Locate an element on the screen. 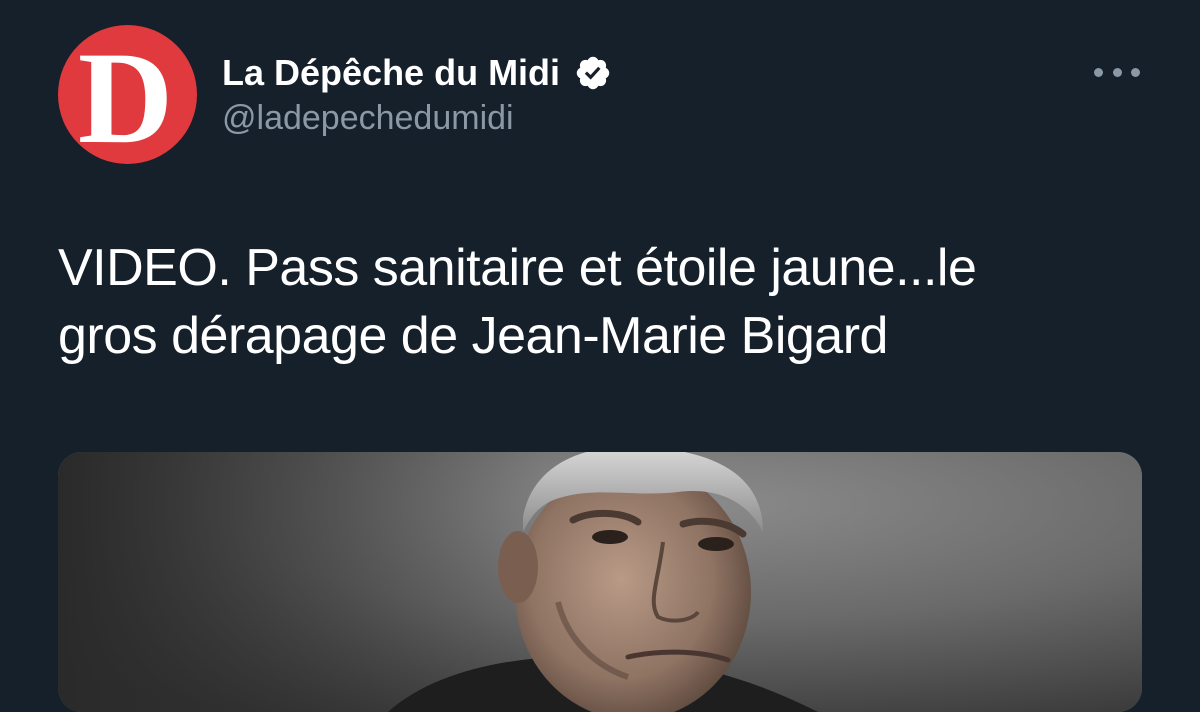  account-avatar: D is located at coordinates (127, 94).